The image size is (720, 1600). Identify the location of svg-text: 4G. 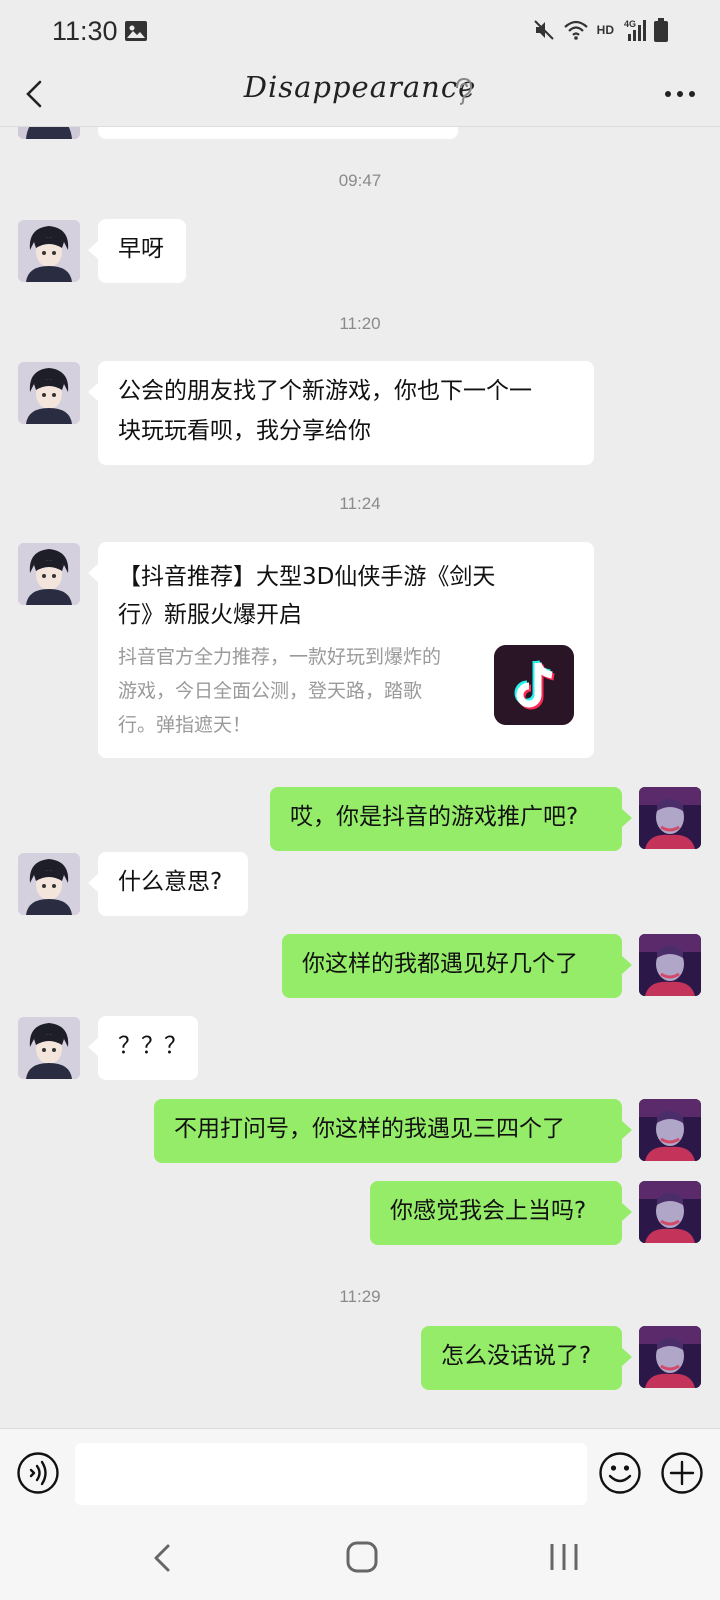
(630, 24).